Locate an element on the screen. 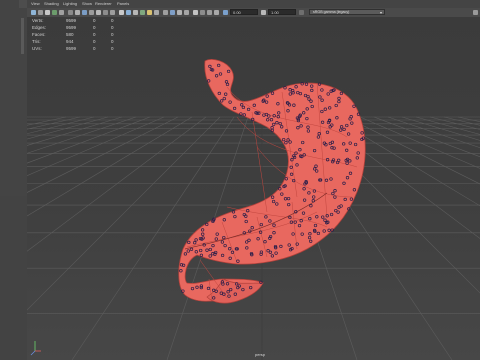  panel-options-icon is located at coordinates (475, 12).